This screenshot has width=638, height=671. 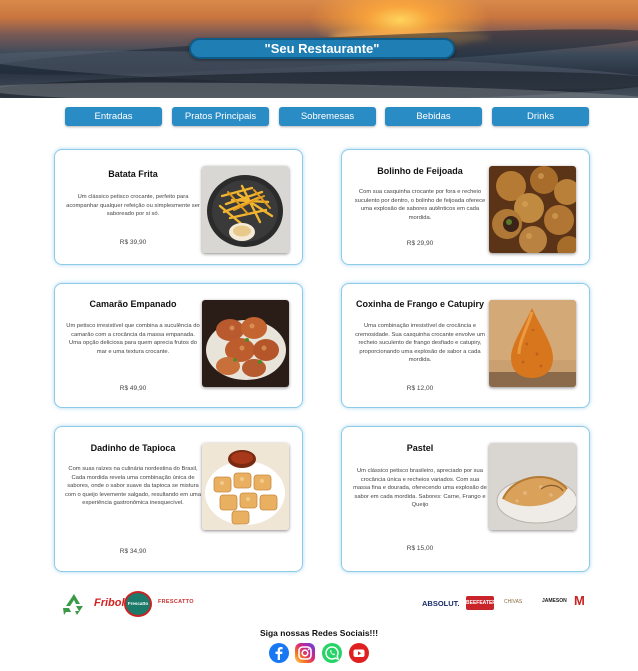 What do you see at coordinates (420, 448) in the screenshot?
I see `item-name: Pastel` at bounding box center [420, 448].